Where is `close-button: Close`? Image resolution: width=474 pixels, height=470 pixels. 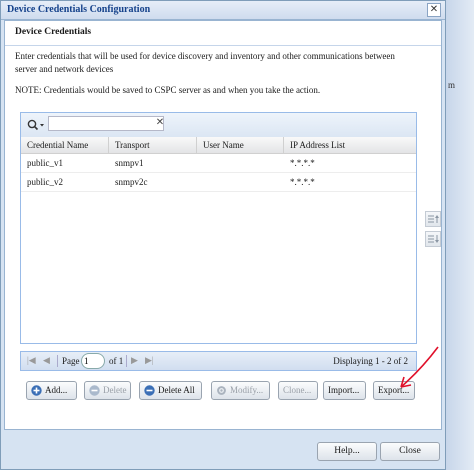
close-button: Close is located at coordinates (410, 451).